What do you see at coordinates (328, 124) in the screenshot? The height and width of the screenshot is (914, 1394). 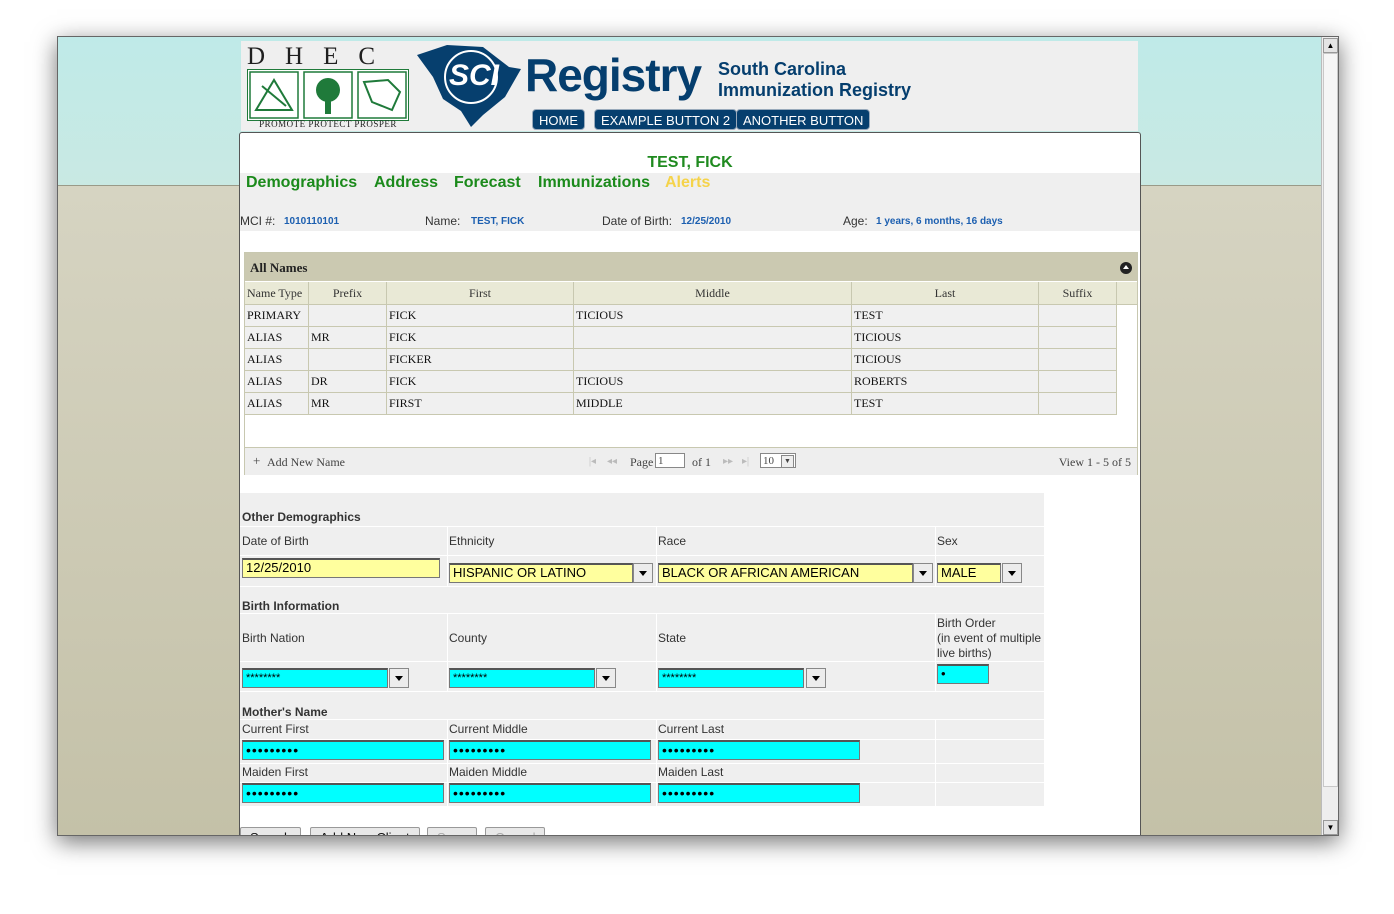 I see `dhec-motto: PROMOTE PROTECT PROSPER` at bounding box center [328, 124].